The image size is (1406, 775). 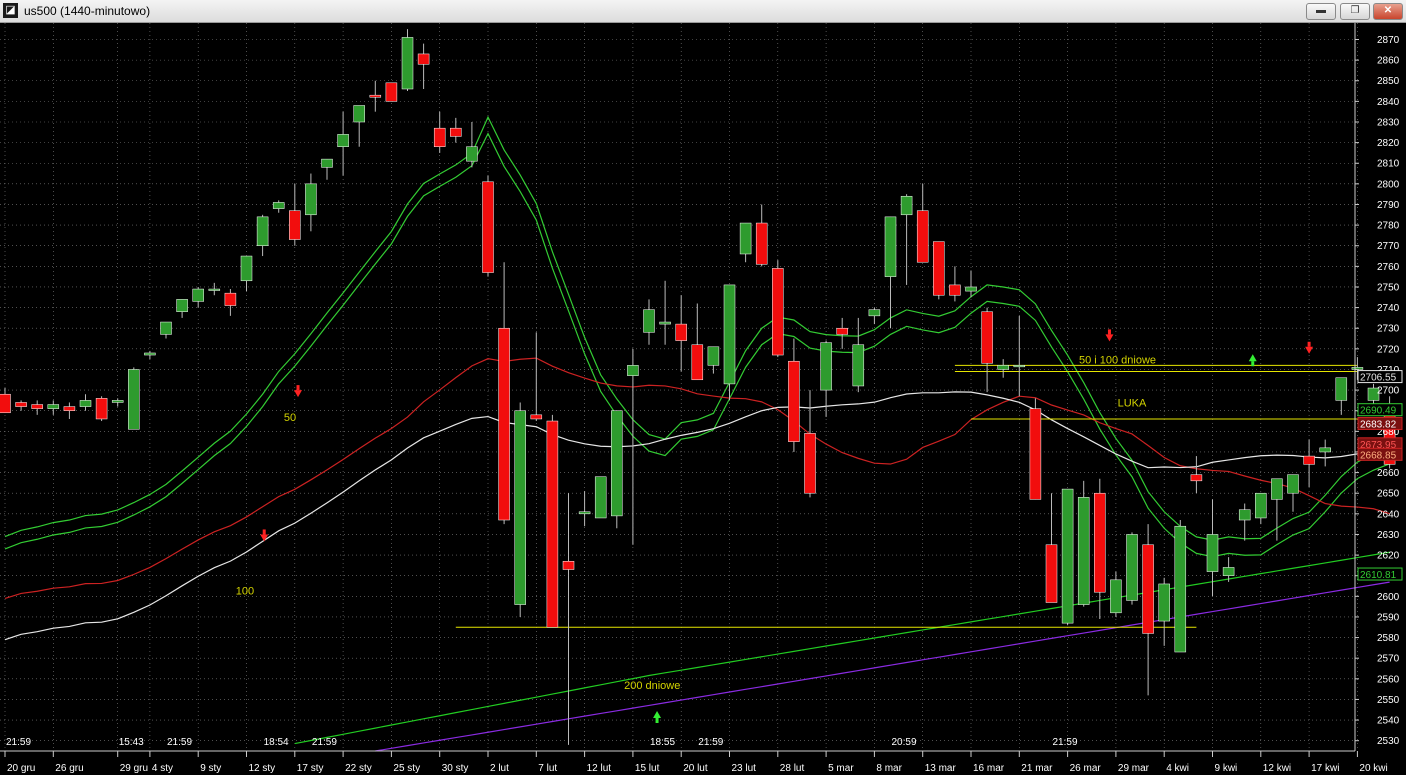 I want to click on x-date-label: 9 sty, so click(x=210, y=768).